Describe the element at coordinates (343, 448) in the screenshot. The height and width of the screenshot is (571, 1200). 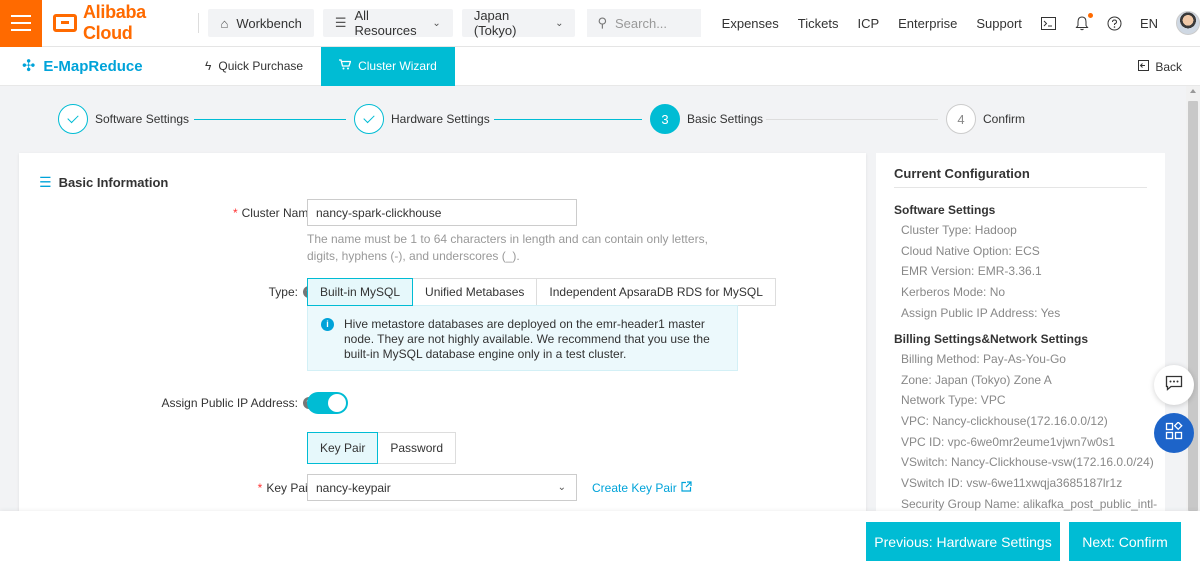
I see `auth-option-key-pair: Key Pair` at that location.